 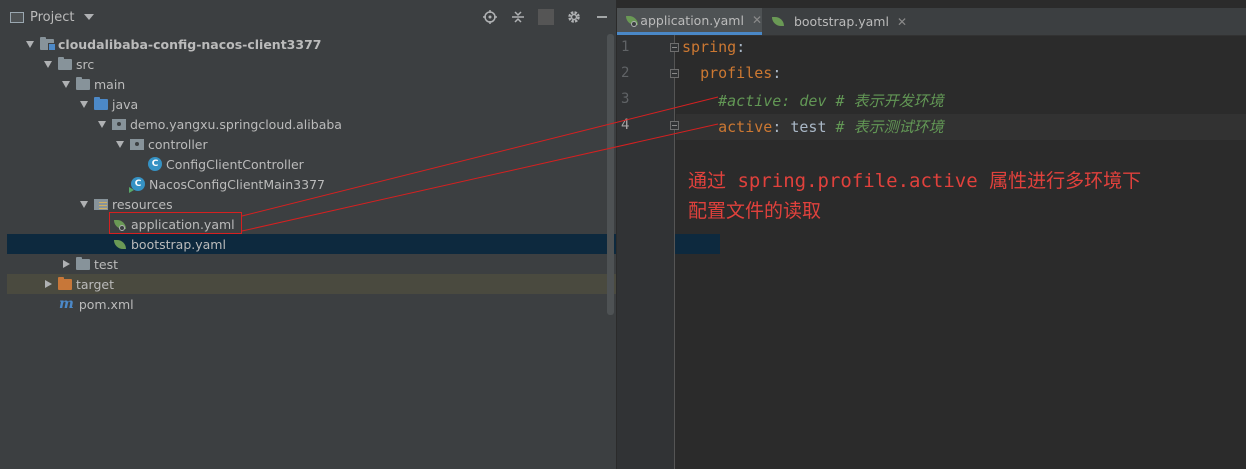 I want to click on annotation-line-test, so click(x=480, y=177).